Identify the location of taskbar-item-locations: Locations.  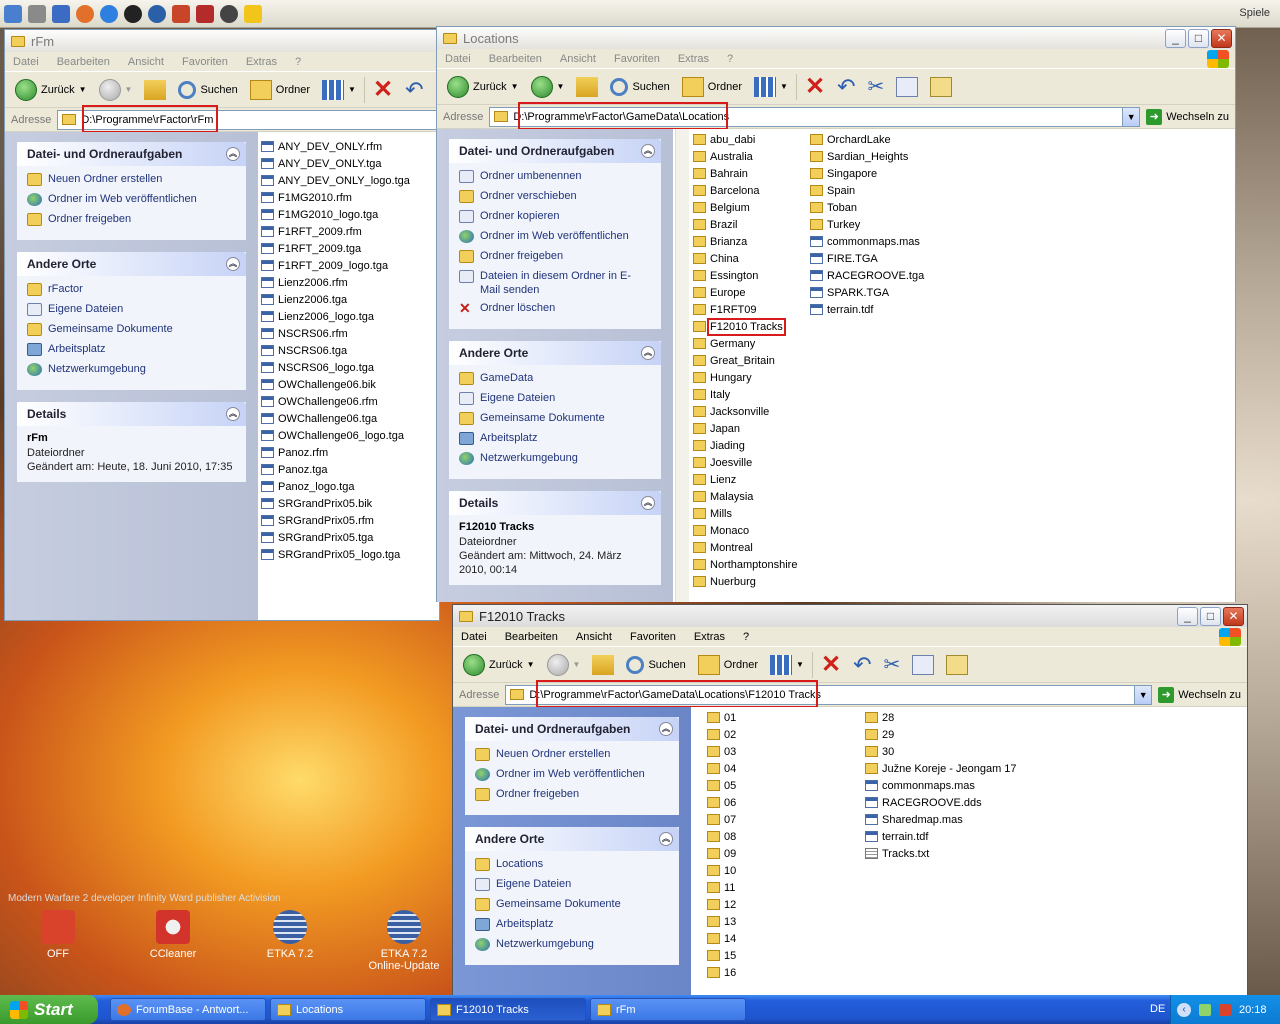
(348, 1009).